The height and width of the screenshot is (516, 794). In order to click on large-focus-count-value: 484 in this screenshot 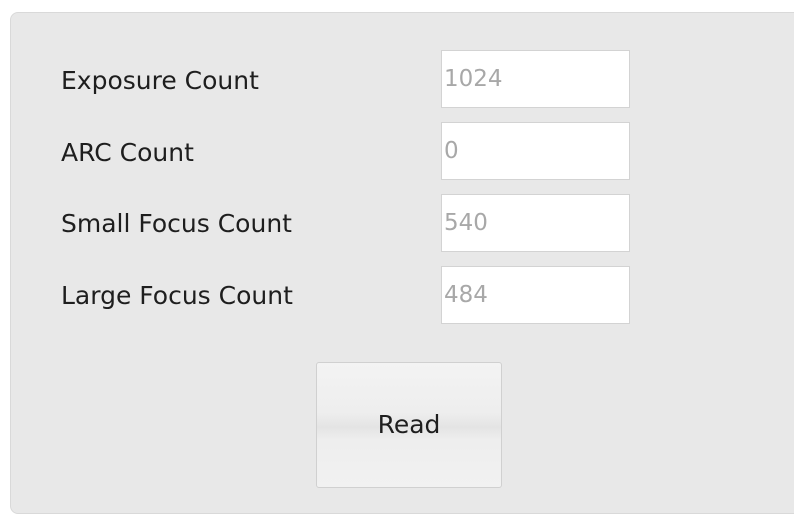, I will do `click(466, 295)`.